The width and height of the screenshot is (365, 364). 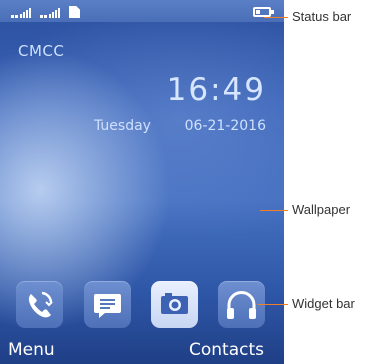 I want to click on status-bar-callout-line, so click(x=276, y=17).